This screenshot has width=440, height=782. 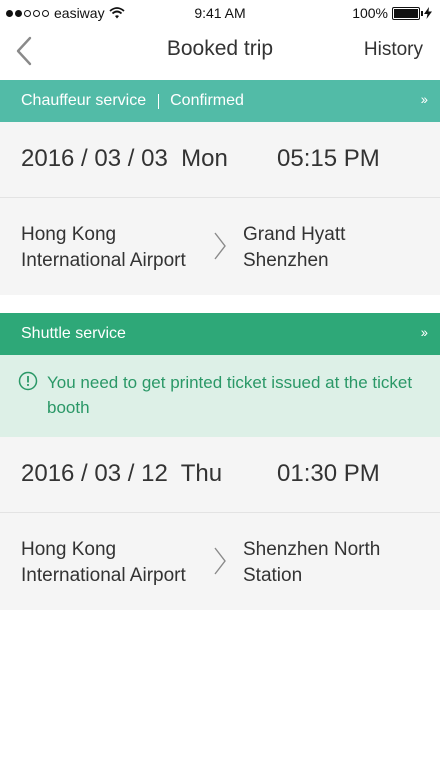 What do you see at coordinates (73, 333) in the screenshot?
I see `service-name: Shuttle service` at bounding box center [73, 333].